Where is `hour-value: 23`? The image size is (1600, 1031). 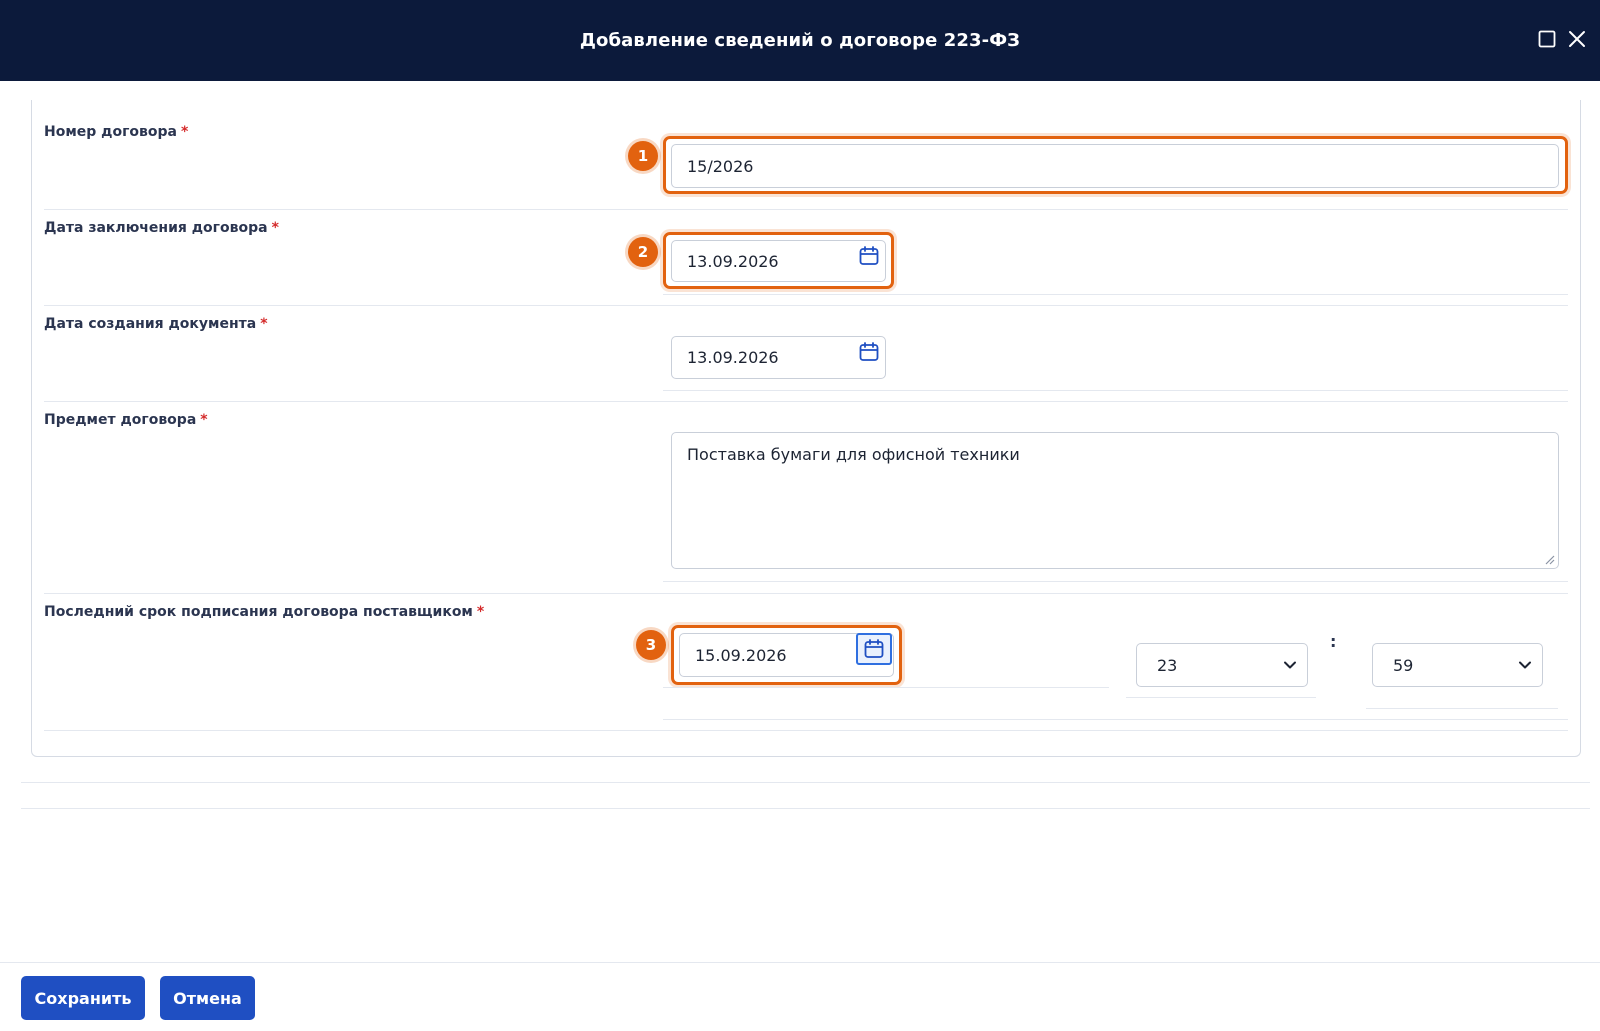
hour-value: 23 is located at coordinates (1167, 665).